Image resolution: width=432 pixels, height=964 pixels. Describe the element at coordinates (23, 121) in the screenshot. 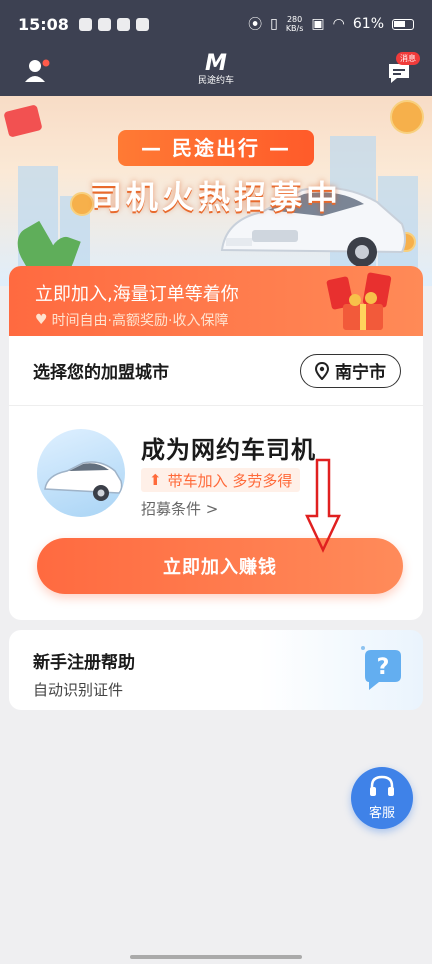

I see `red-envelope-icon` at that location.